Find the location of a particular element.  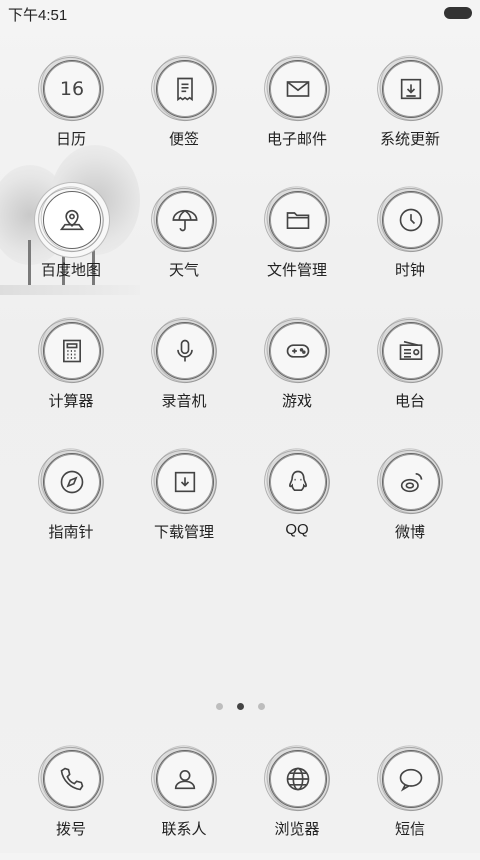

clock-icon is located at coordinates (411, 220).